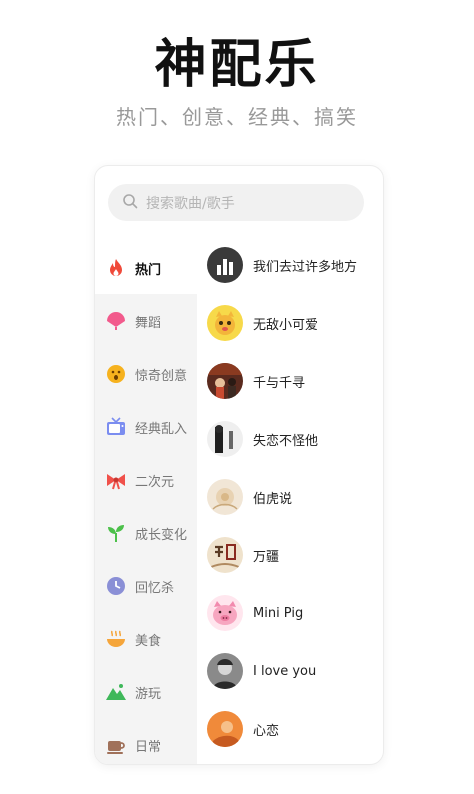 The width and height of the screenshot is (474, 794). What do you see at coordinates (236, 202) in the screenshot?
I see `search-input: 搜索歌曲/歌手` at bounding box center [236, 202].